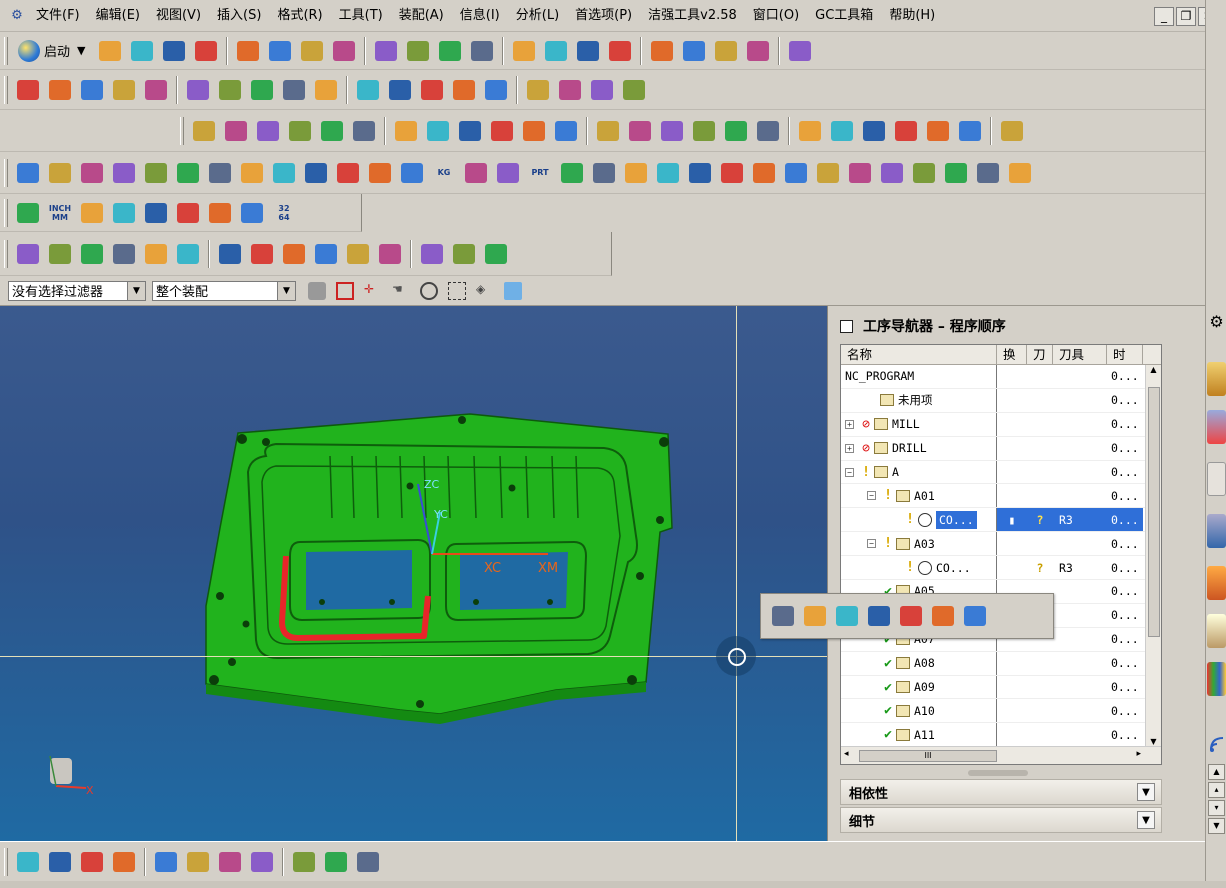  I want to click on hscroll-thumb: III, so click(928, 756).